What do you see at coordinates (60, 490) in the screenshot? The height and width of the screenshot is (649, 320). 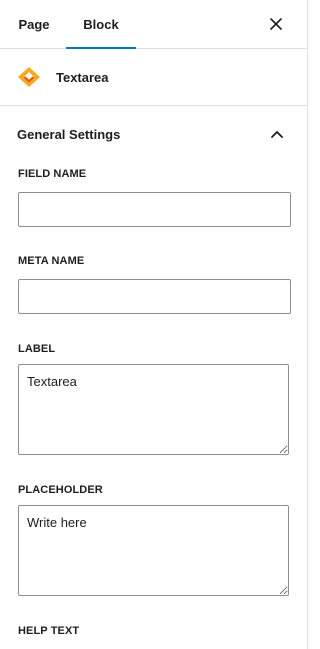 I see `placeholder-label: PLACEHOLDER` at bounding box center [60, 490].